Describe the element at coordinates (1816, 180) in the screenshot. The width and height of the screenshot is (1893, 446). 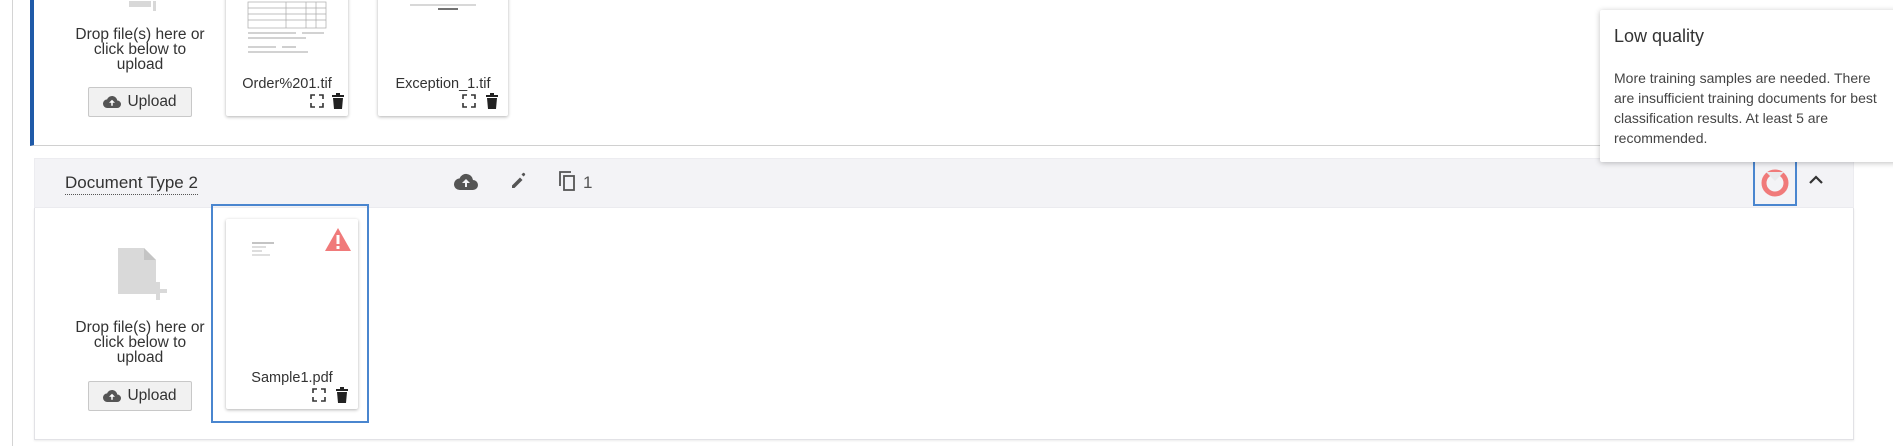
I see `chevron-up-icon` at that location.